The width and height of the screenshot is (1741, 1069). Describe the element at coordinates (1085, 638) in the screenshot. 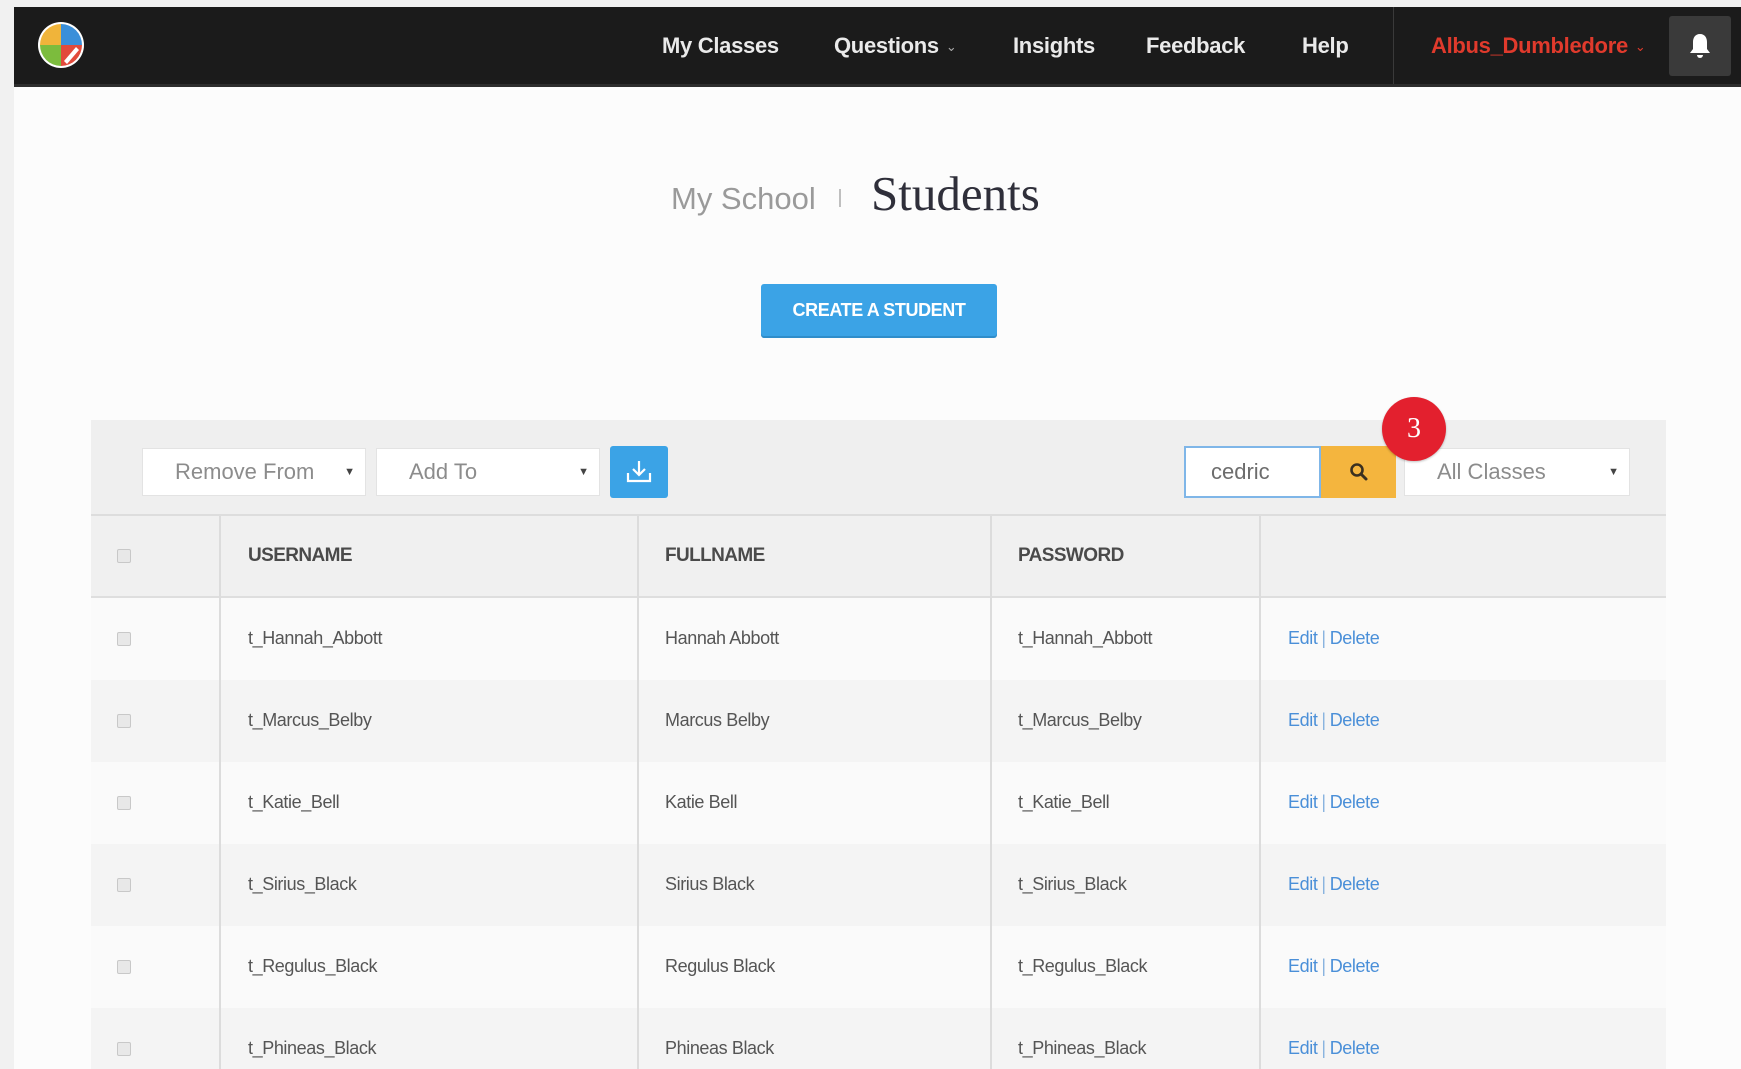

I see `cell-password: t_Hannah_Abbott` at that location.